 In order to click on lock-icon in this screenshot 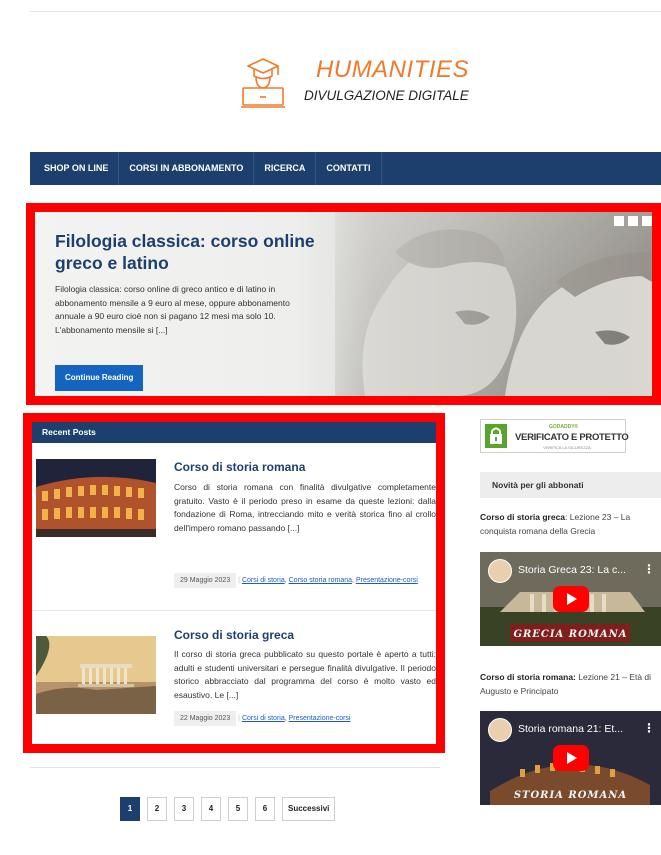, I will do `click(496, 436)`.